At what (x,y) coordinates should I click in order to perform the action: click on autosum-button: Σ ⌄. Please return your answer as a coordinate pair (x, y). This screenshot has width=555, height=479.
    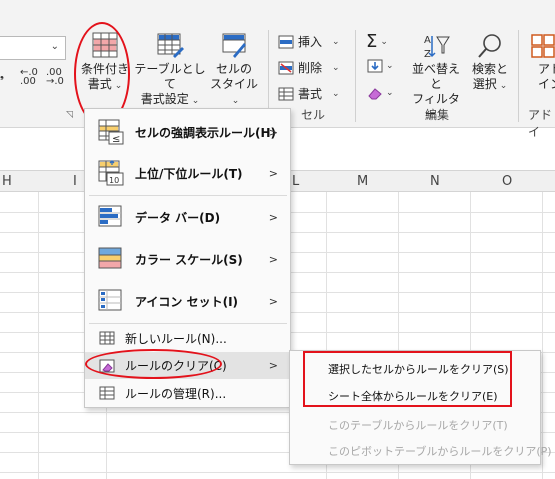
    Looking at the image, I should click on (377, 41).